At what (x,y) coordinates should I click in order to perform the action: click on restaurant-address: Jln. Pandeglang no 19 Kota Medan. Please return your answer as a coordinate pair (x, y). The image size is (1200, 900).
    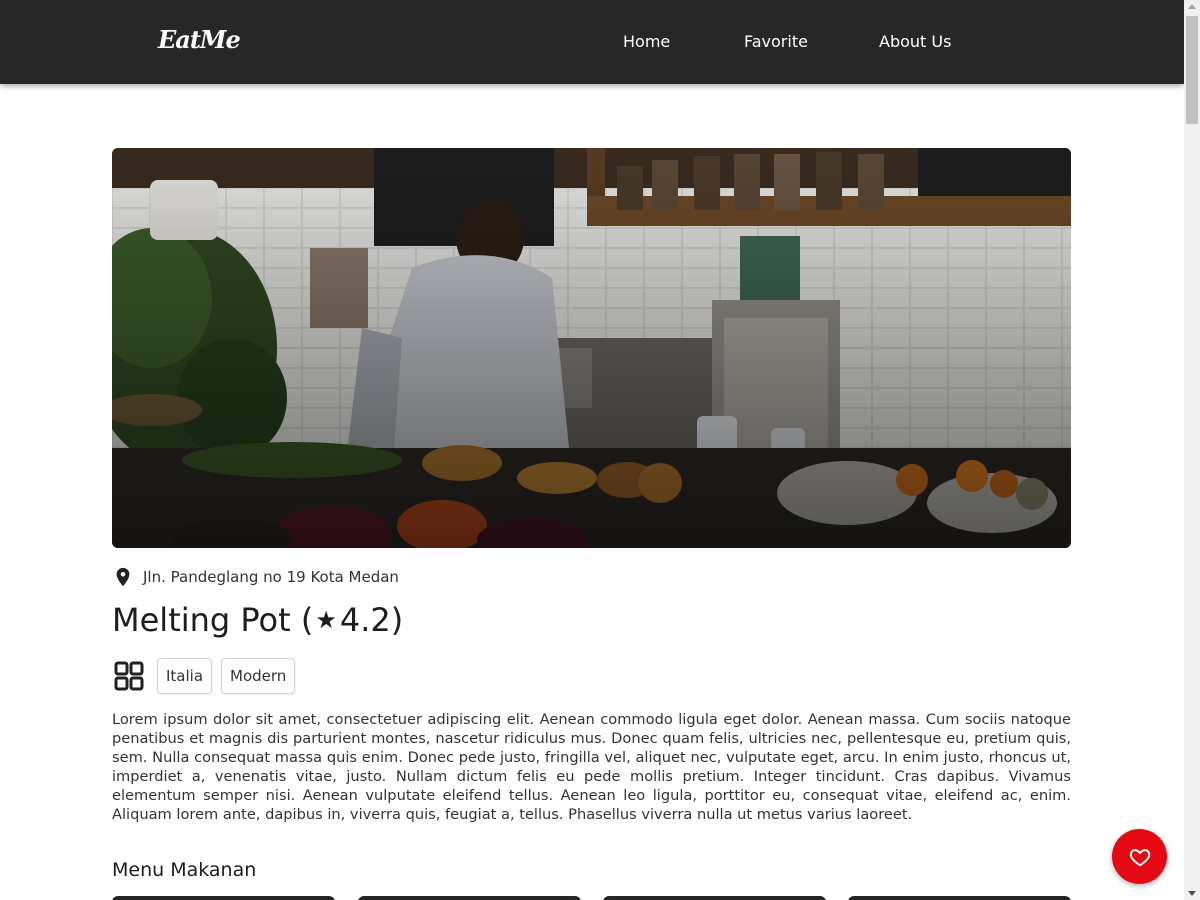
    Looking at the image, I should click on (271, 577).